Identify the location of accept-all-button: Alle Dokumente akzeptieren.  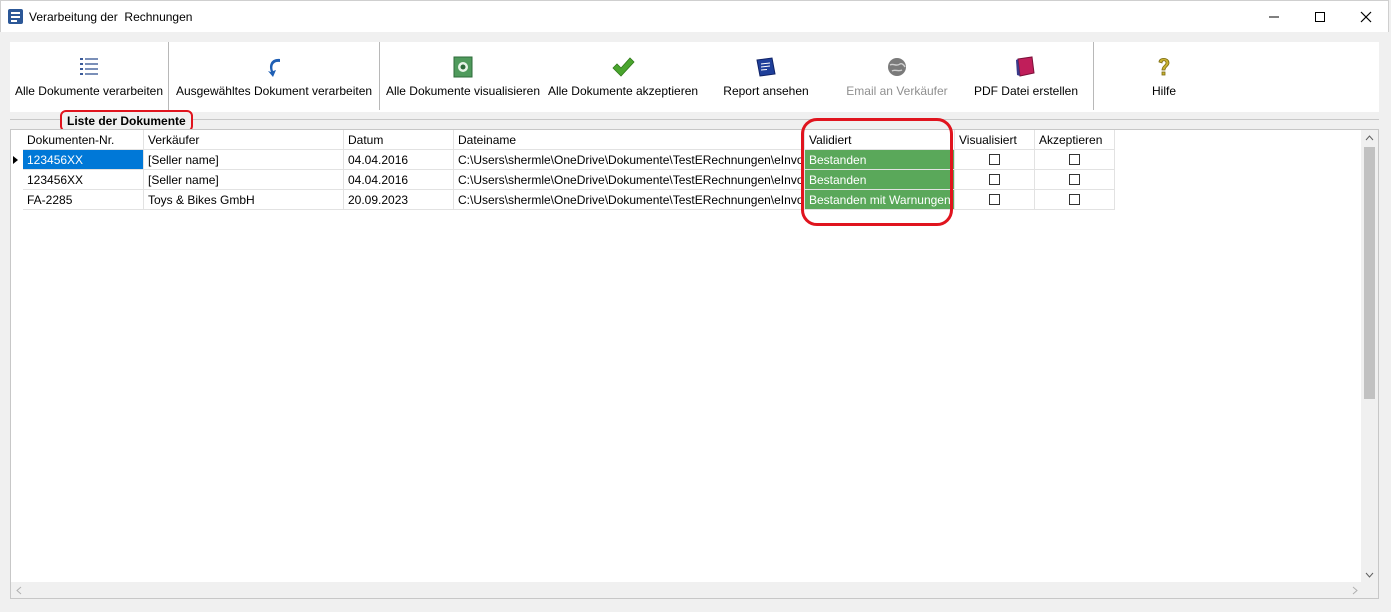
(623, 77).